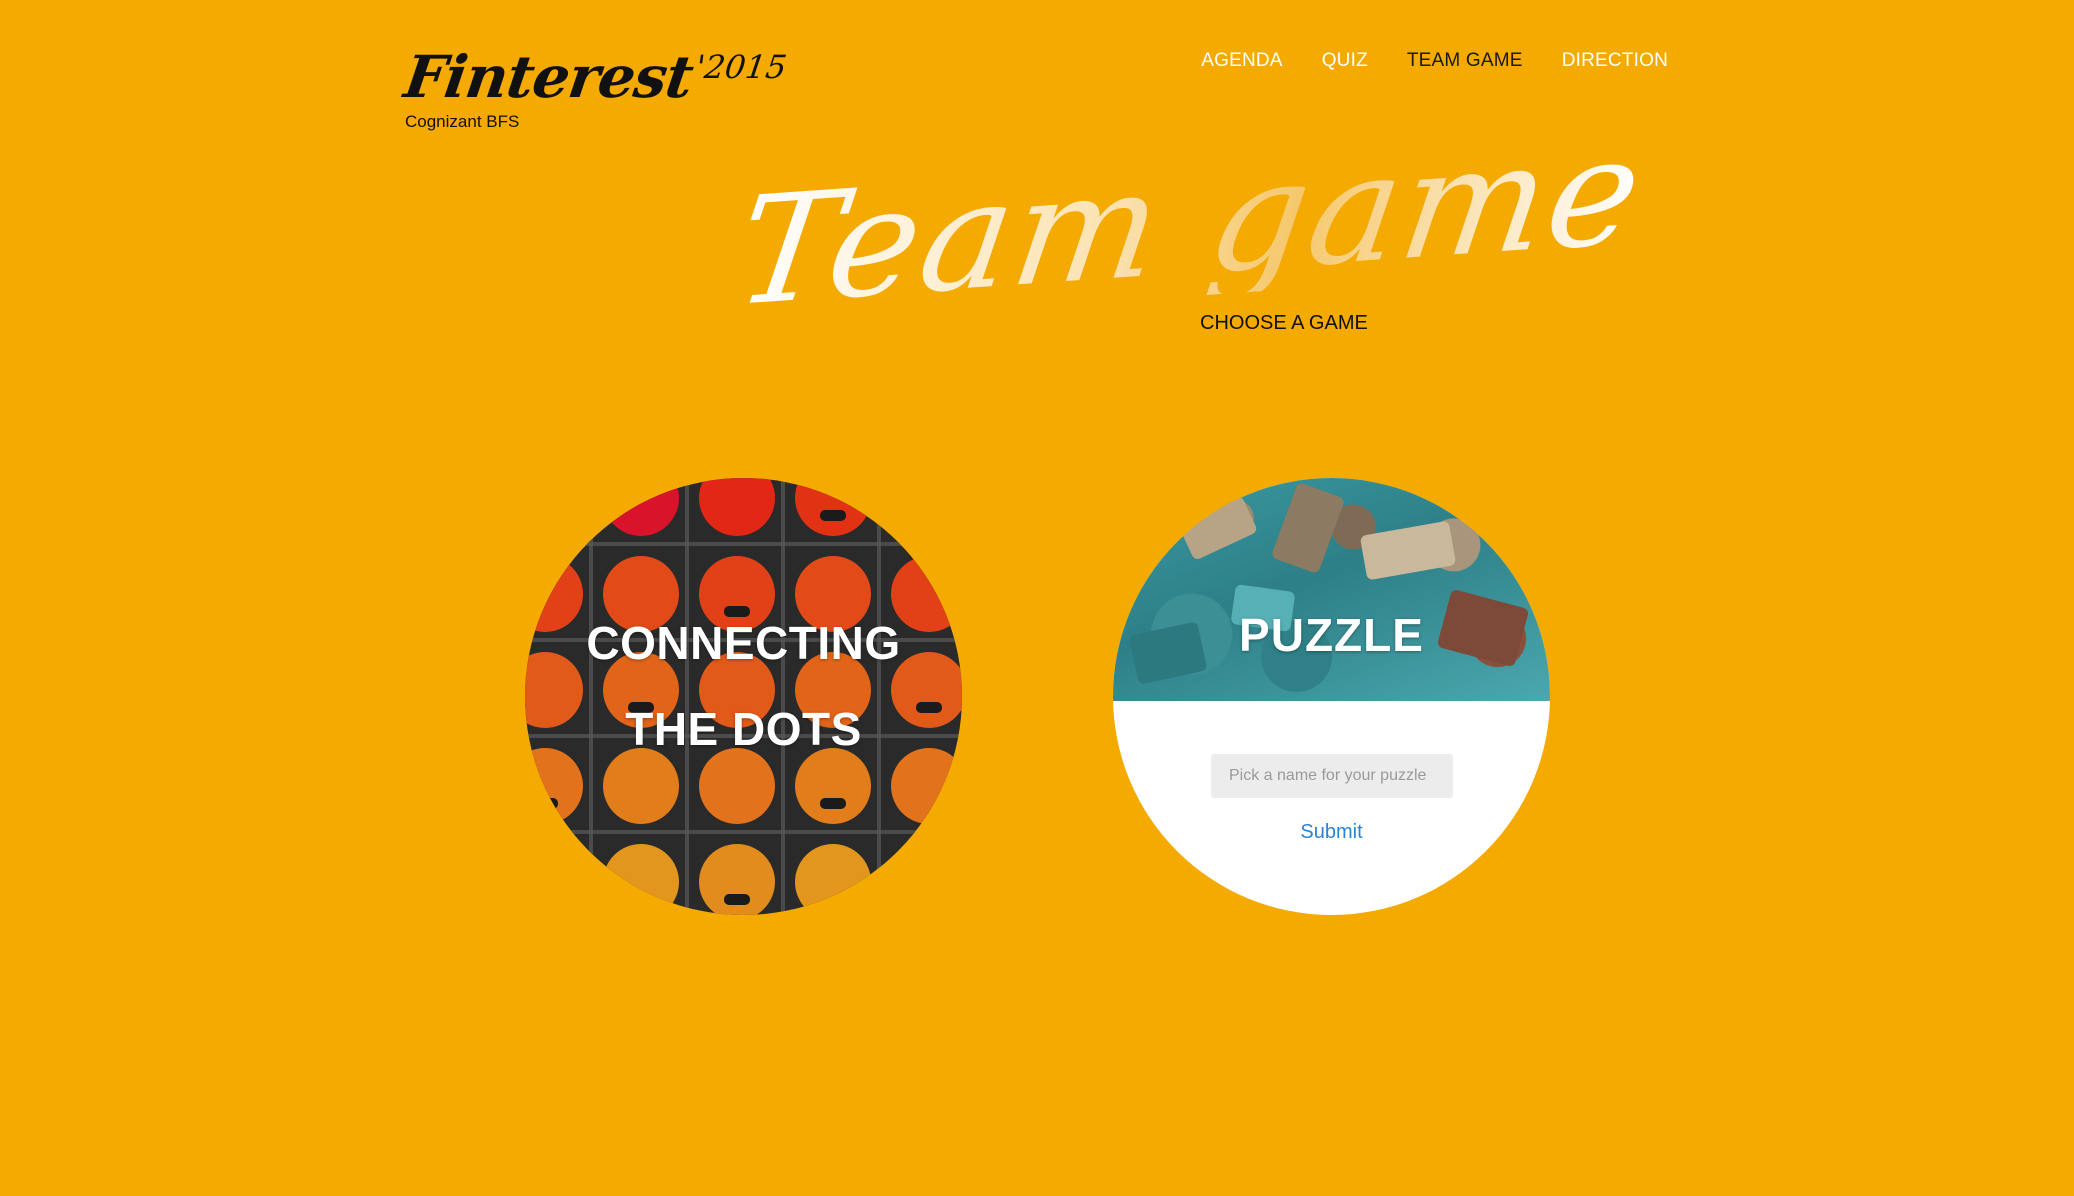 This screenshot has width=2074, height=1196. I want to click on site-logo: Finterest'2015 Cognizant BFS, so click(594, 87).